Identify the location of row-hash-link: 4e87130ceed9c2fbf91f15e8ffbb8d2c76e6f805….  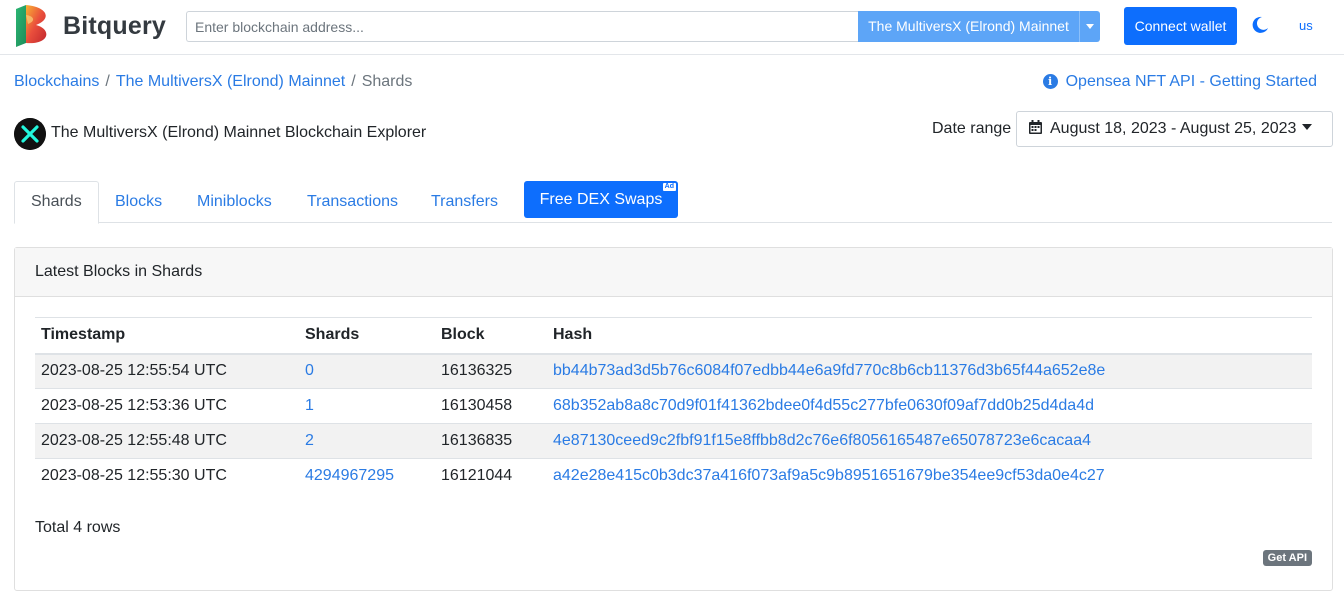
(822, 440).